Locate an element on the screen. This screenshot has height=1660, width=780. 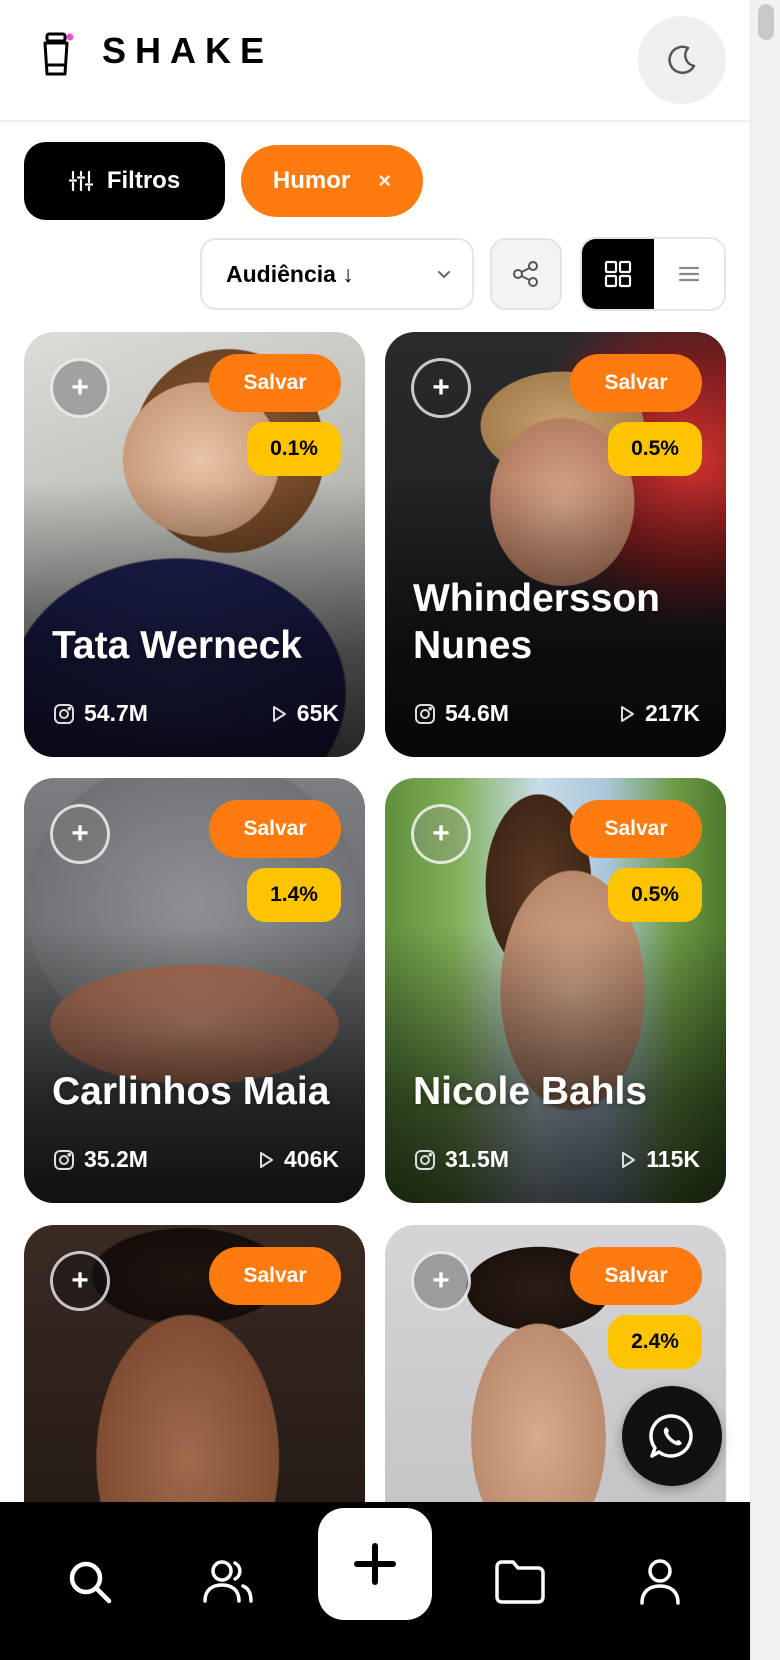
views-stat: 65K is located at coordinates (304, 713).